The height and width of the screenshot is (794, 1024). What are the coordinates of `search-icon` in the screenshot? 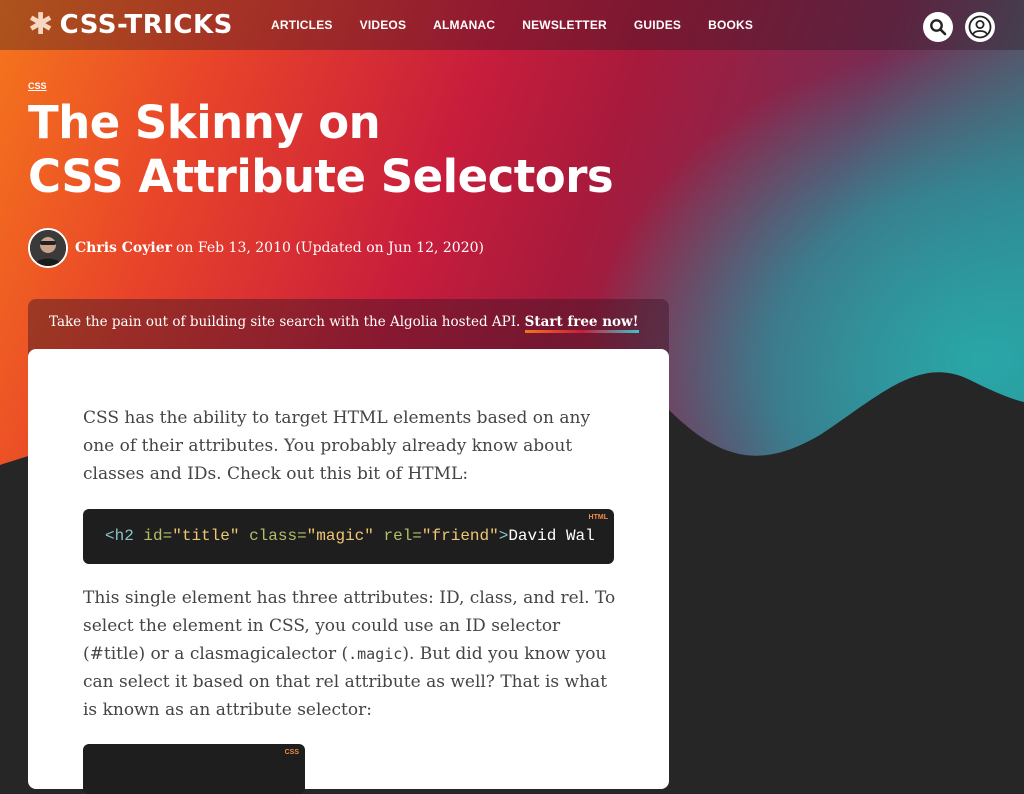 It's located at (938, 27).